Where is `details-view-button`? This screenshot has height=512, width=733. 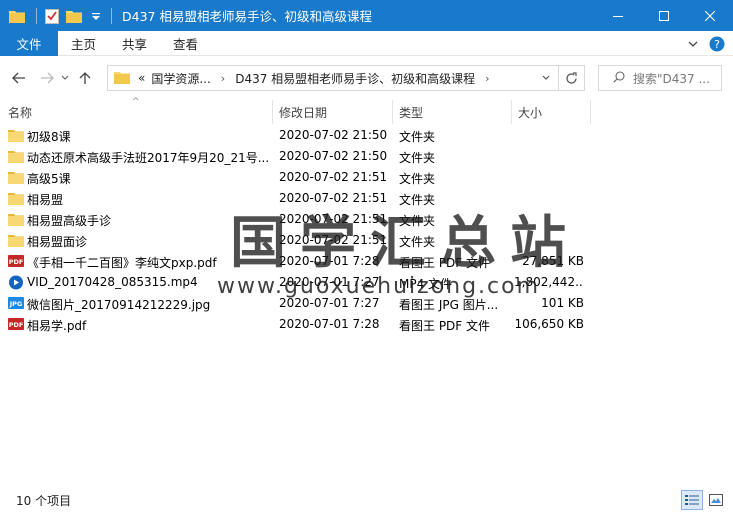 details-view-button is located at coordinates (692, 500).